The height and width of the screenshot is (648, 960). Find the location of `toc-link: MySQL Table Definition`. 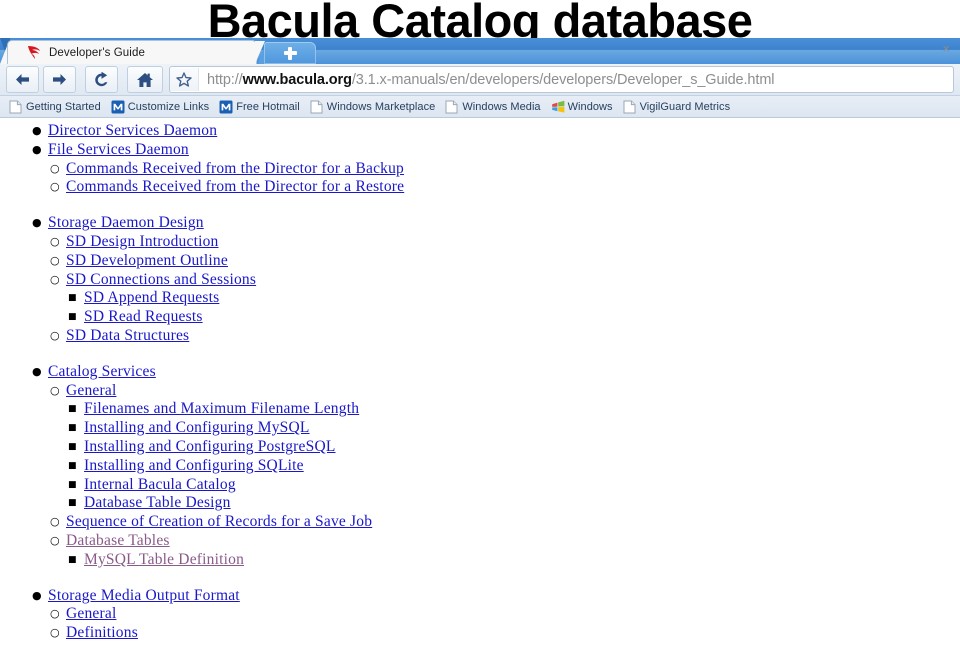

toc-link: MySQL Table Definition is located at coordinates (164, 559).